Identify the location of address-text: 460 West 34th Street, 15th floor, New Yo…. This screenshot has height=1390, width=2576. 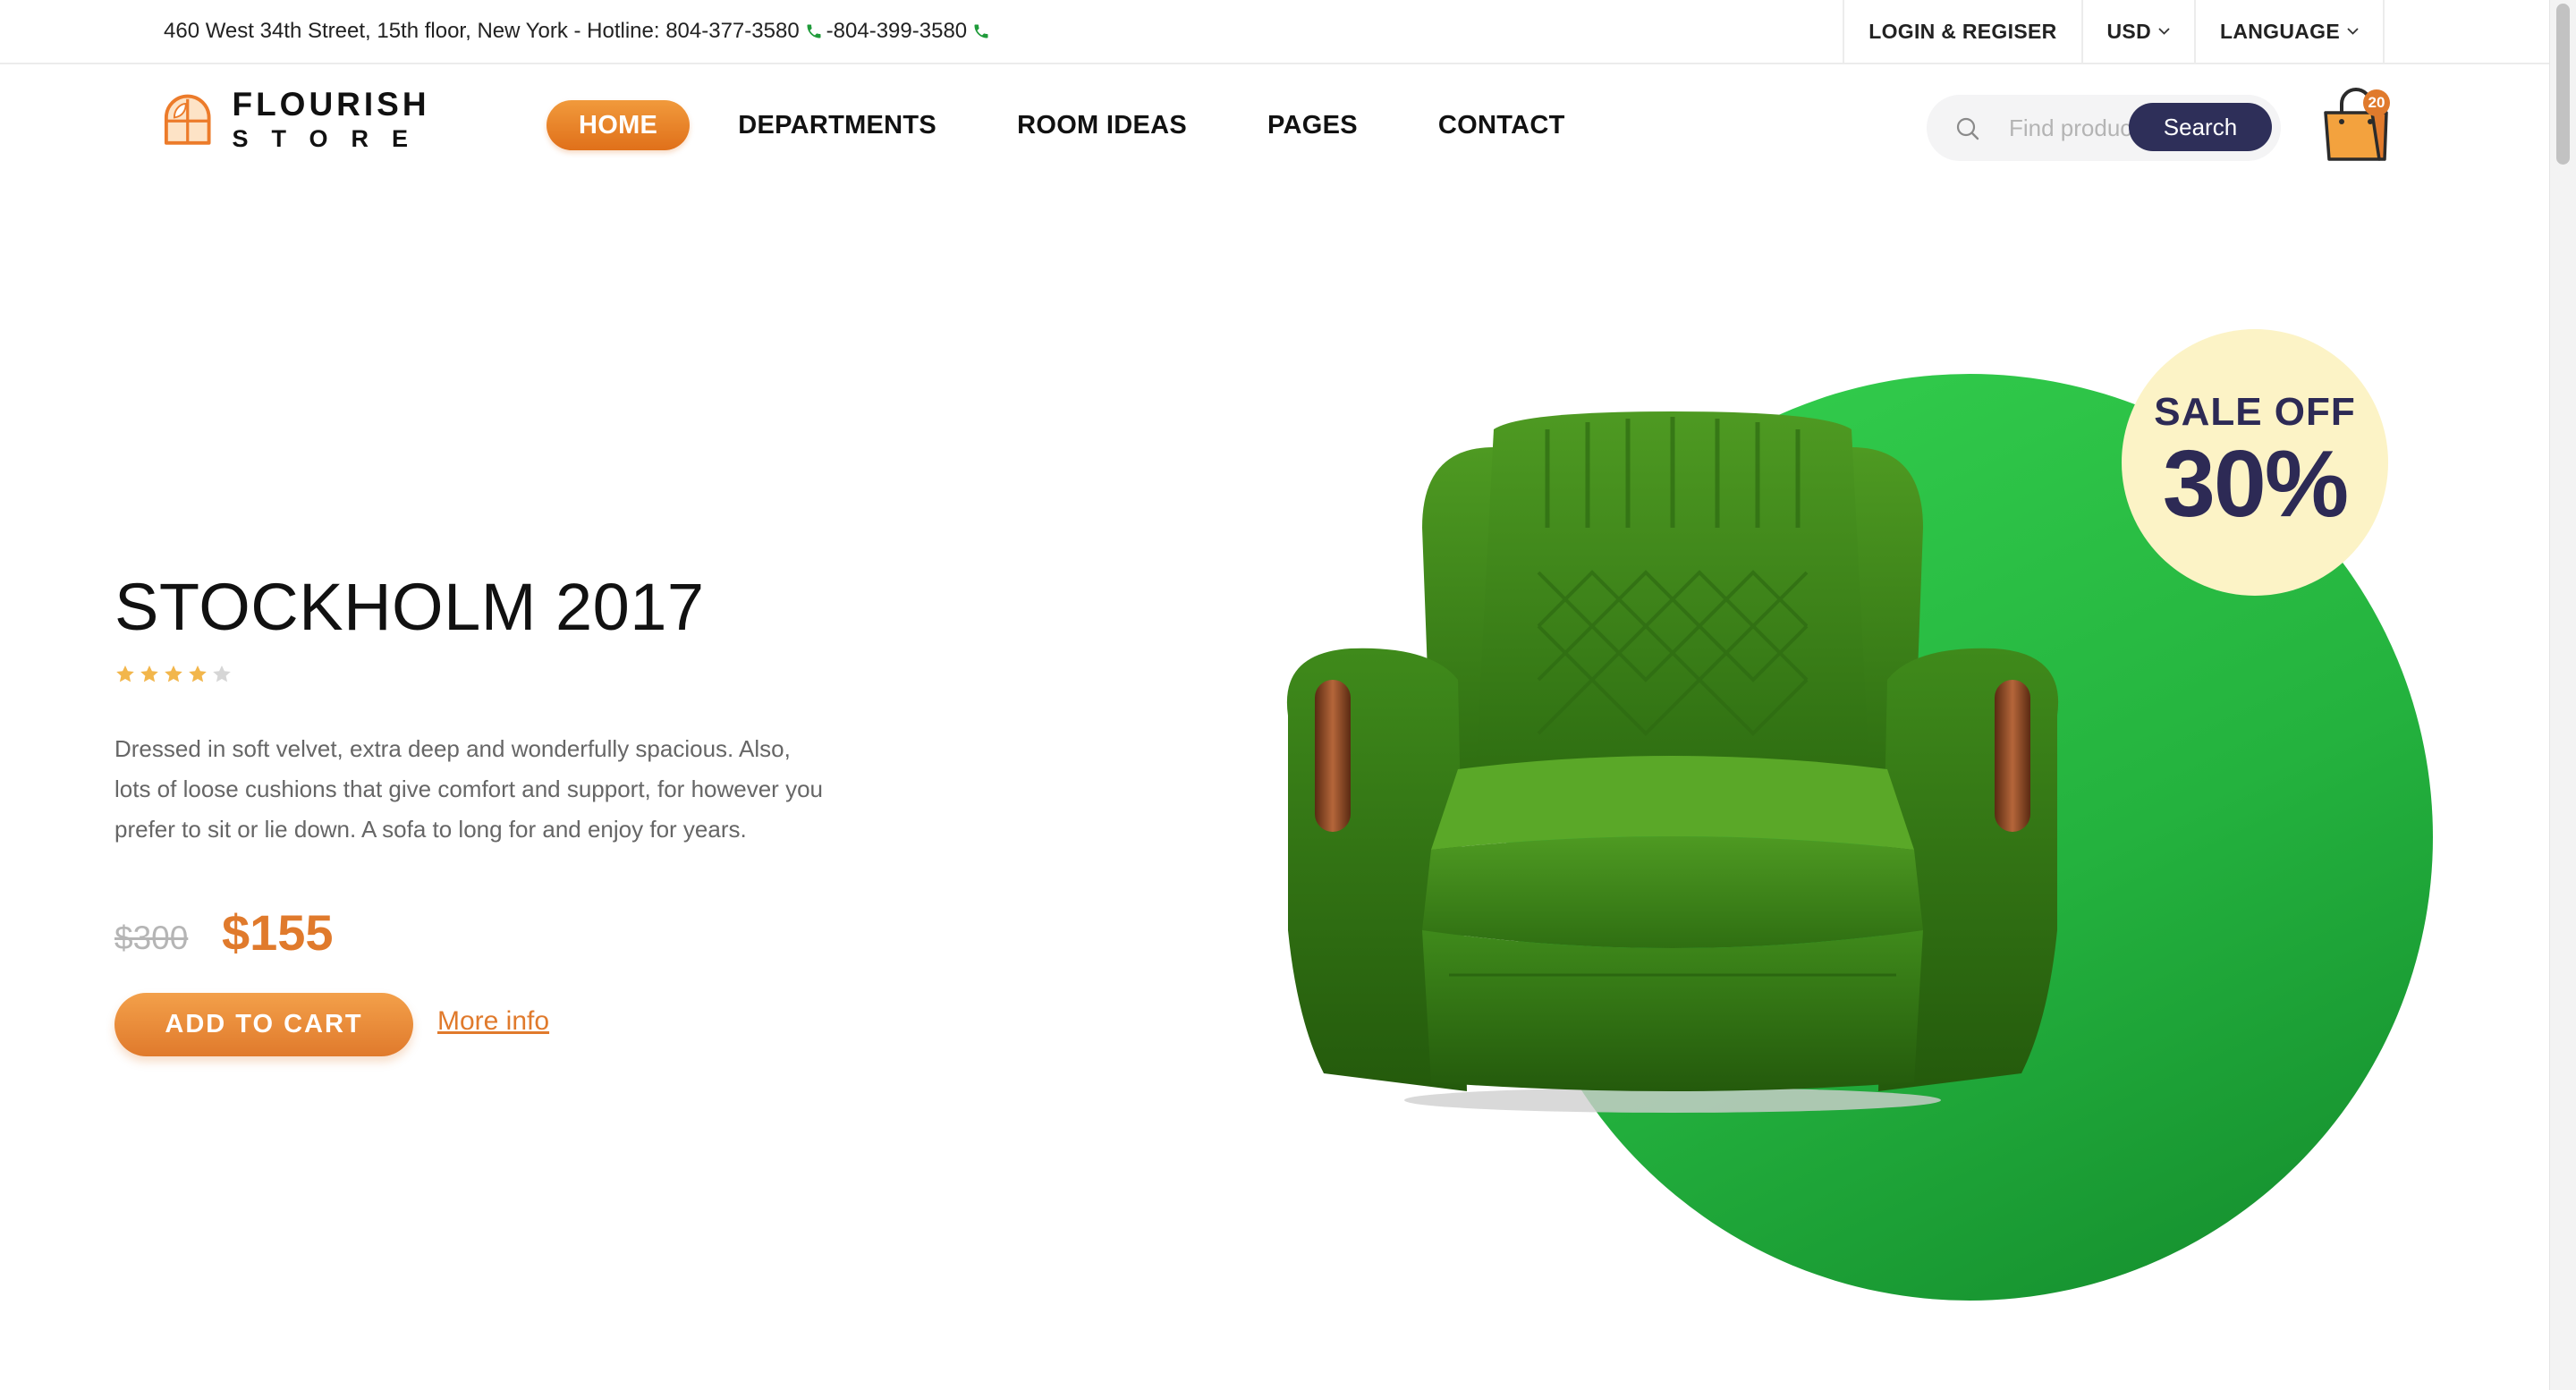
(482, 31).